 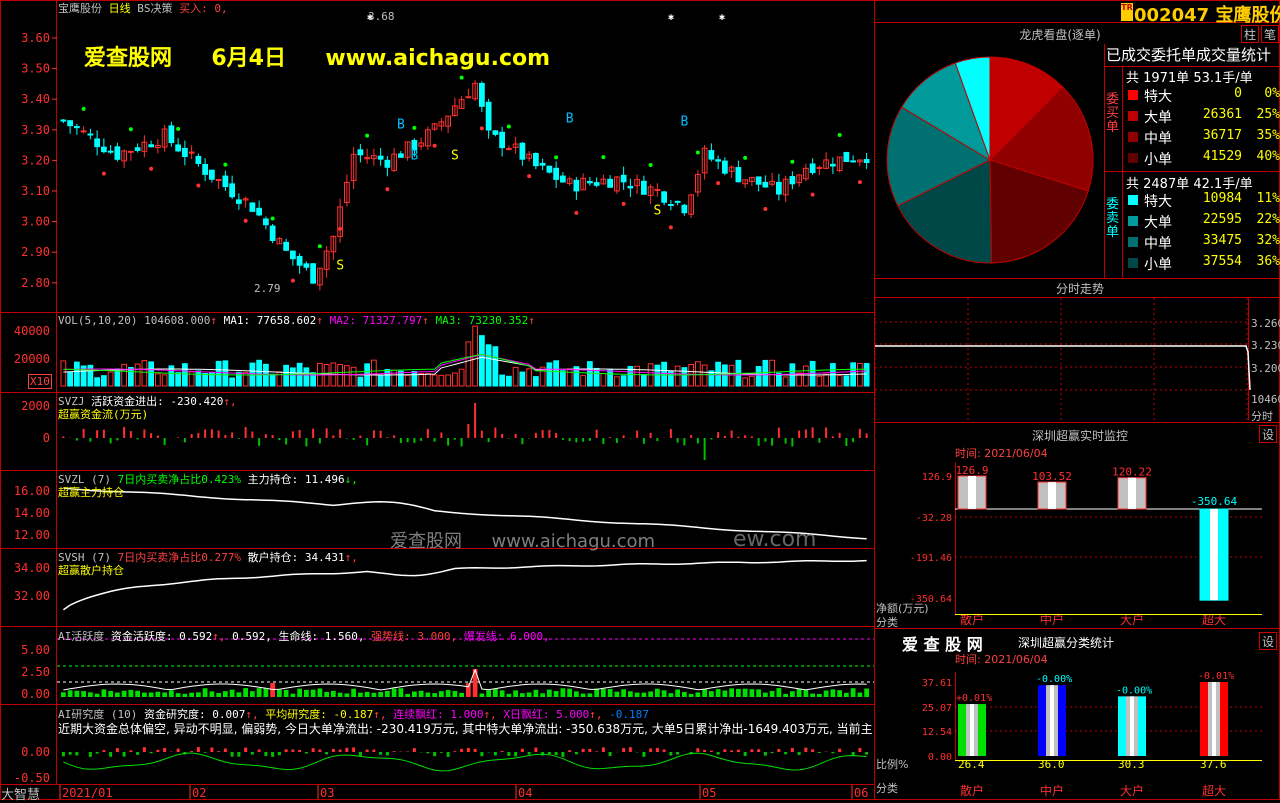 I want to click on monitor-x-label: 分类, so click(x=887, y=622).